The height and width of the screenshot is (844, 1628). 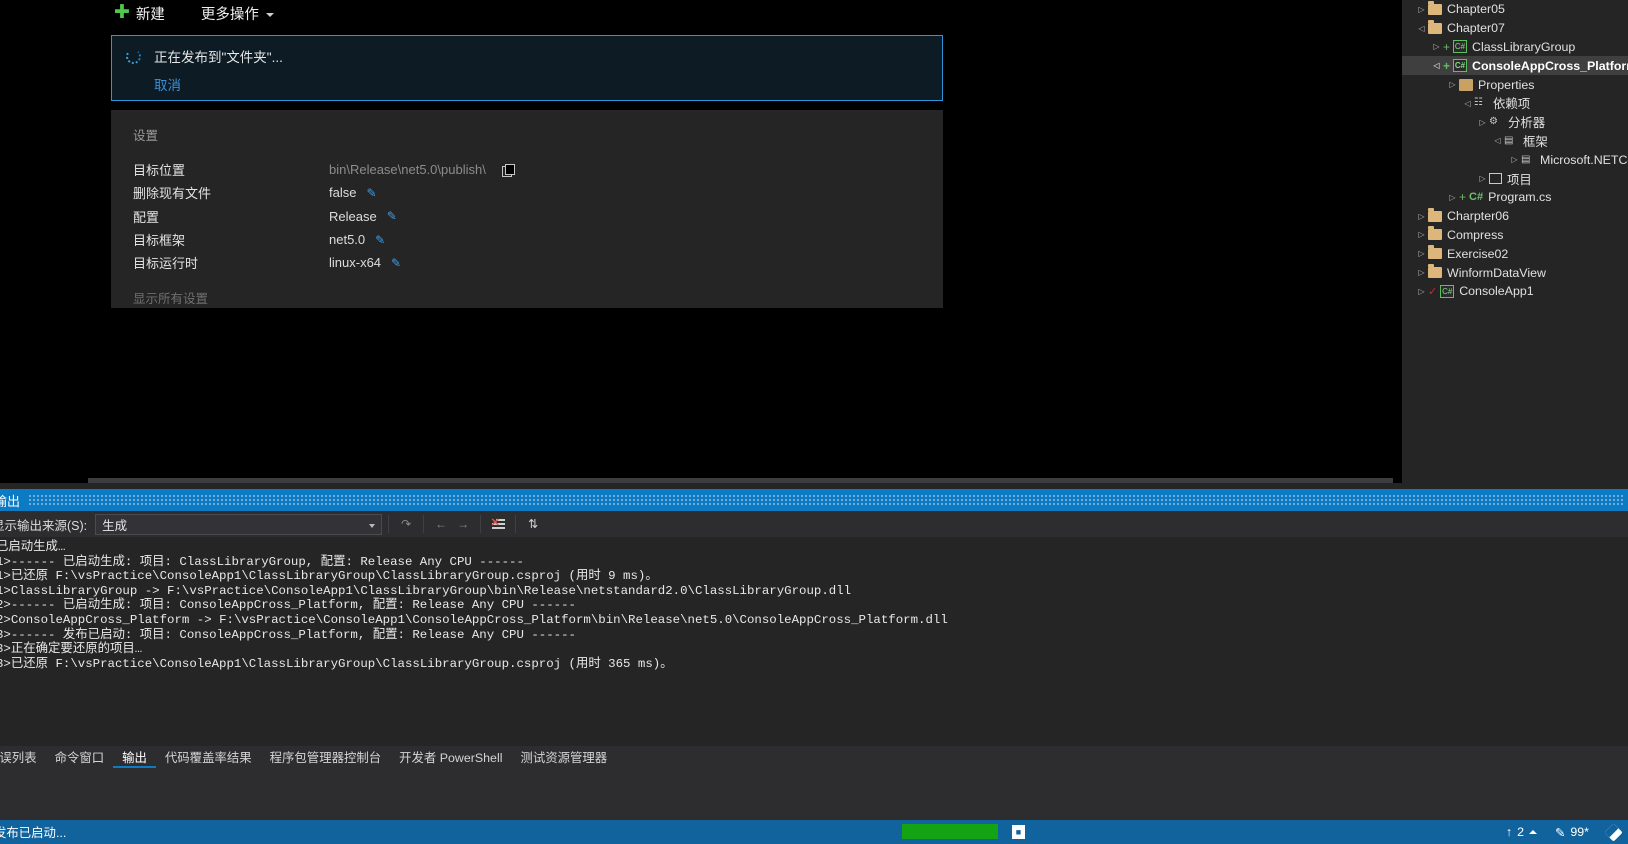 I want to click on show-all-settings-link: 显示所有设置, so click(x=538, y=297).